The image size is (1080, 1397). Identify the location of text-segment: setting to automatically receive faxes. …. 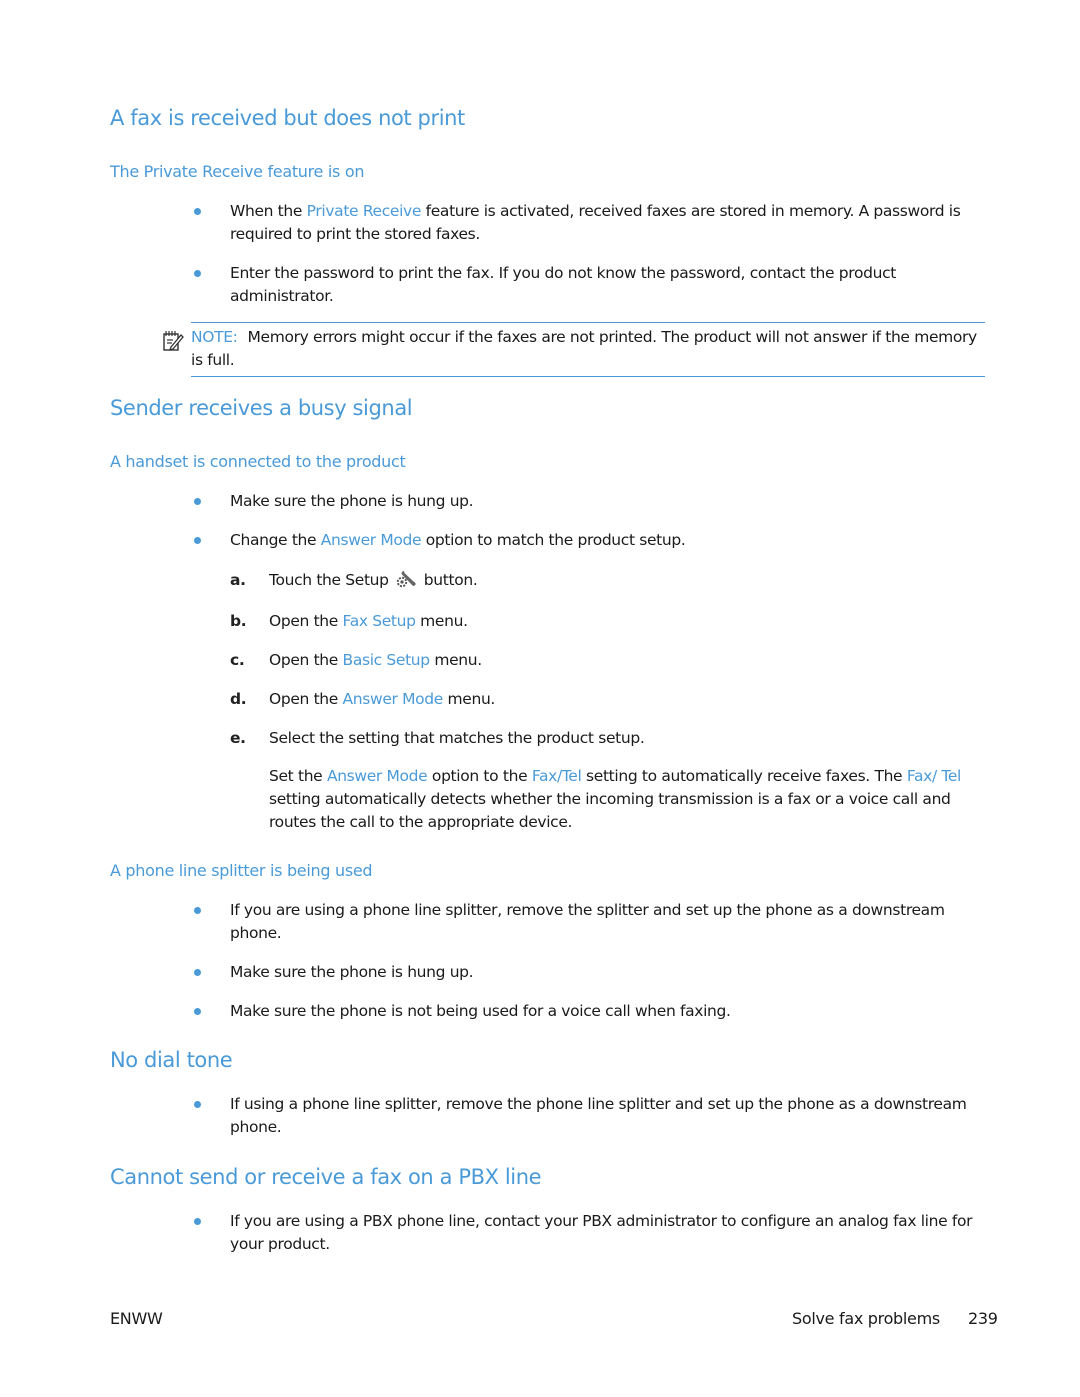
(744, 776).